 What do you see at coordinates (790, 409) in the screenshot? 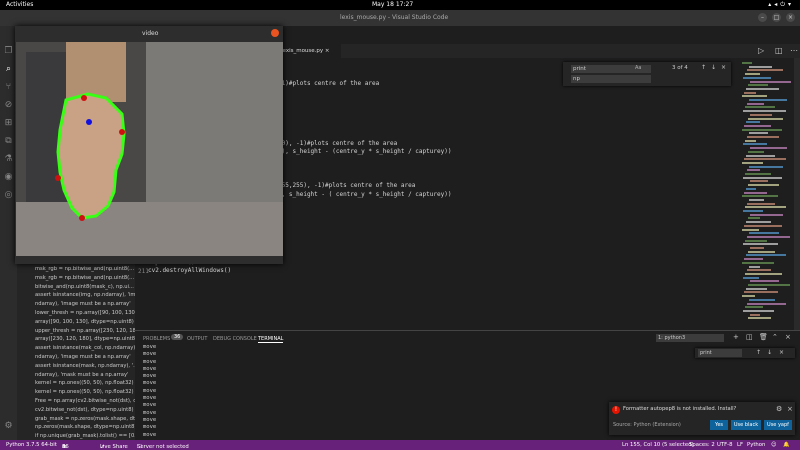
I see `close-icon: ×` at bounding box center [790, 409].